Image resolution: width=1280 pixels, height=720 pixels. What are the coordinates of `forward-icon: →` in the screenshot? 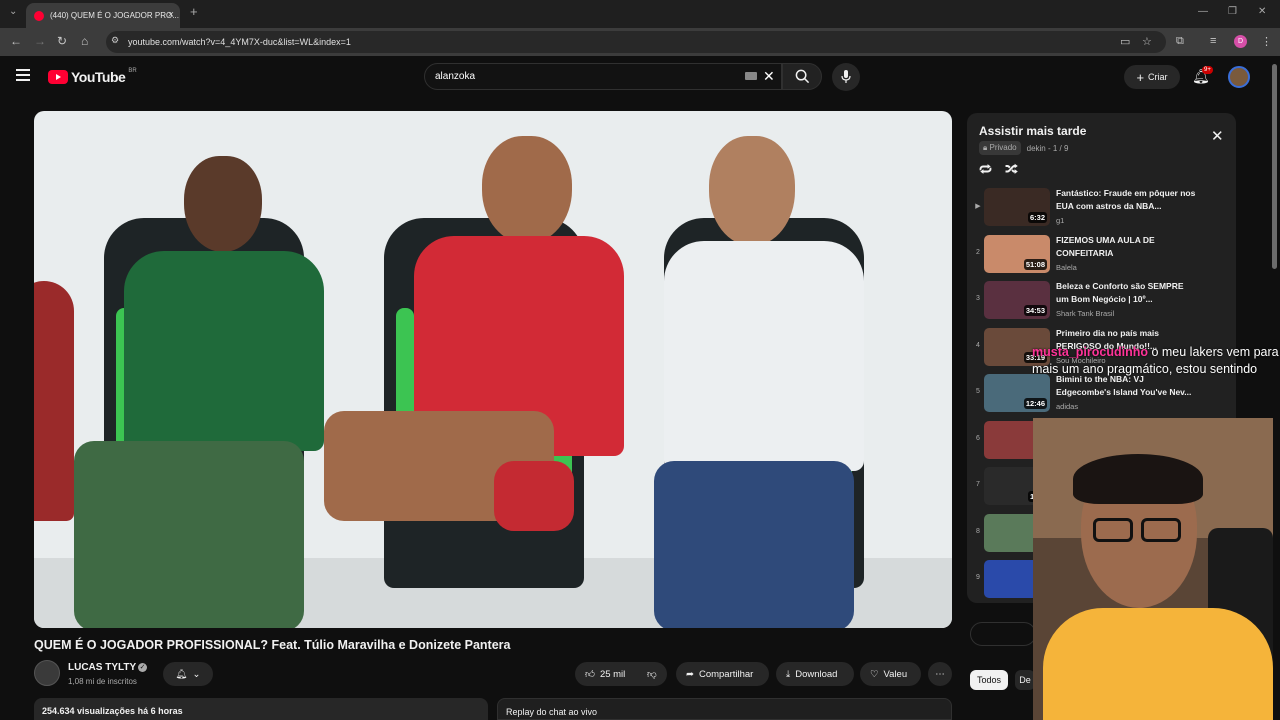 It's located at (40, 41).